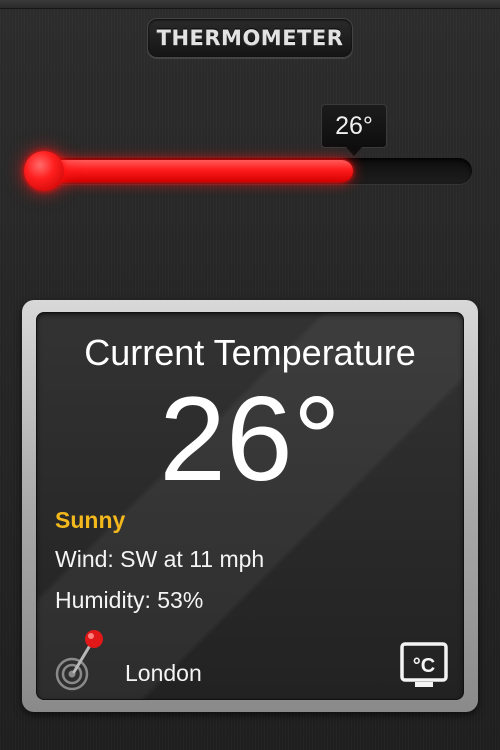 The width and height of the screenshot is (500, 750). What do you see at coordinates (250, 439) in the screenshot?
I see `current-temperature-value: 26°` at bounding box center [250, 439].